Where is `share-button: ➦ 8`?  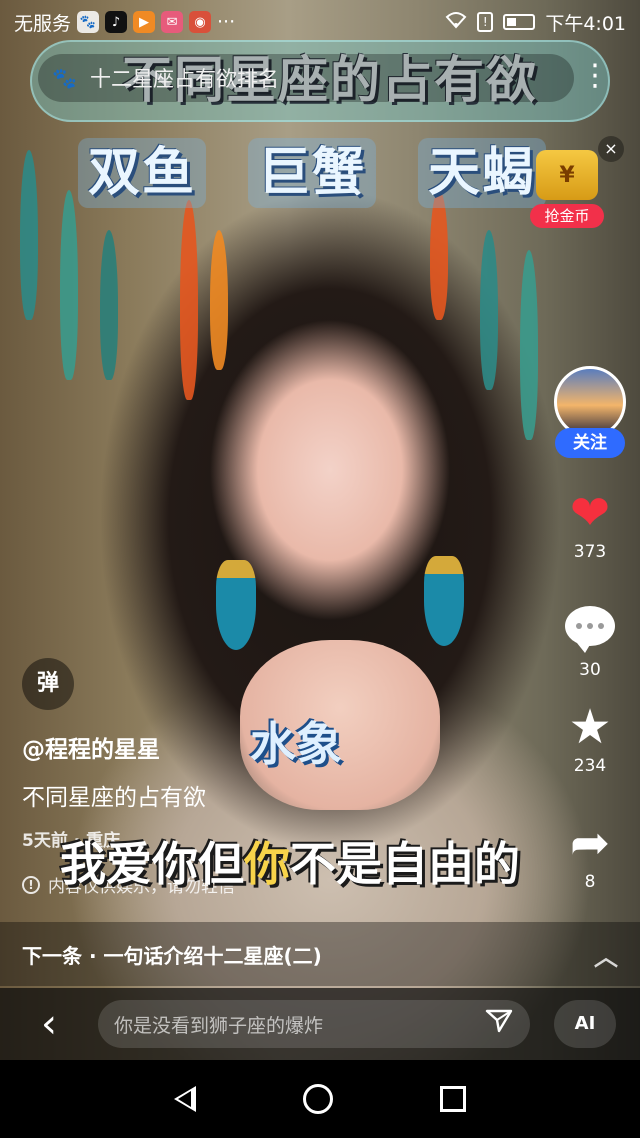 share-button: ➦ 8 is located at coordinates (590, 854).